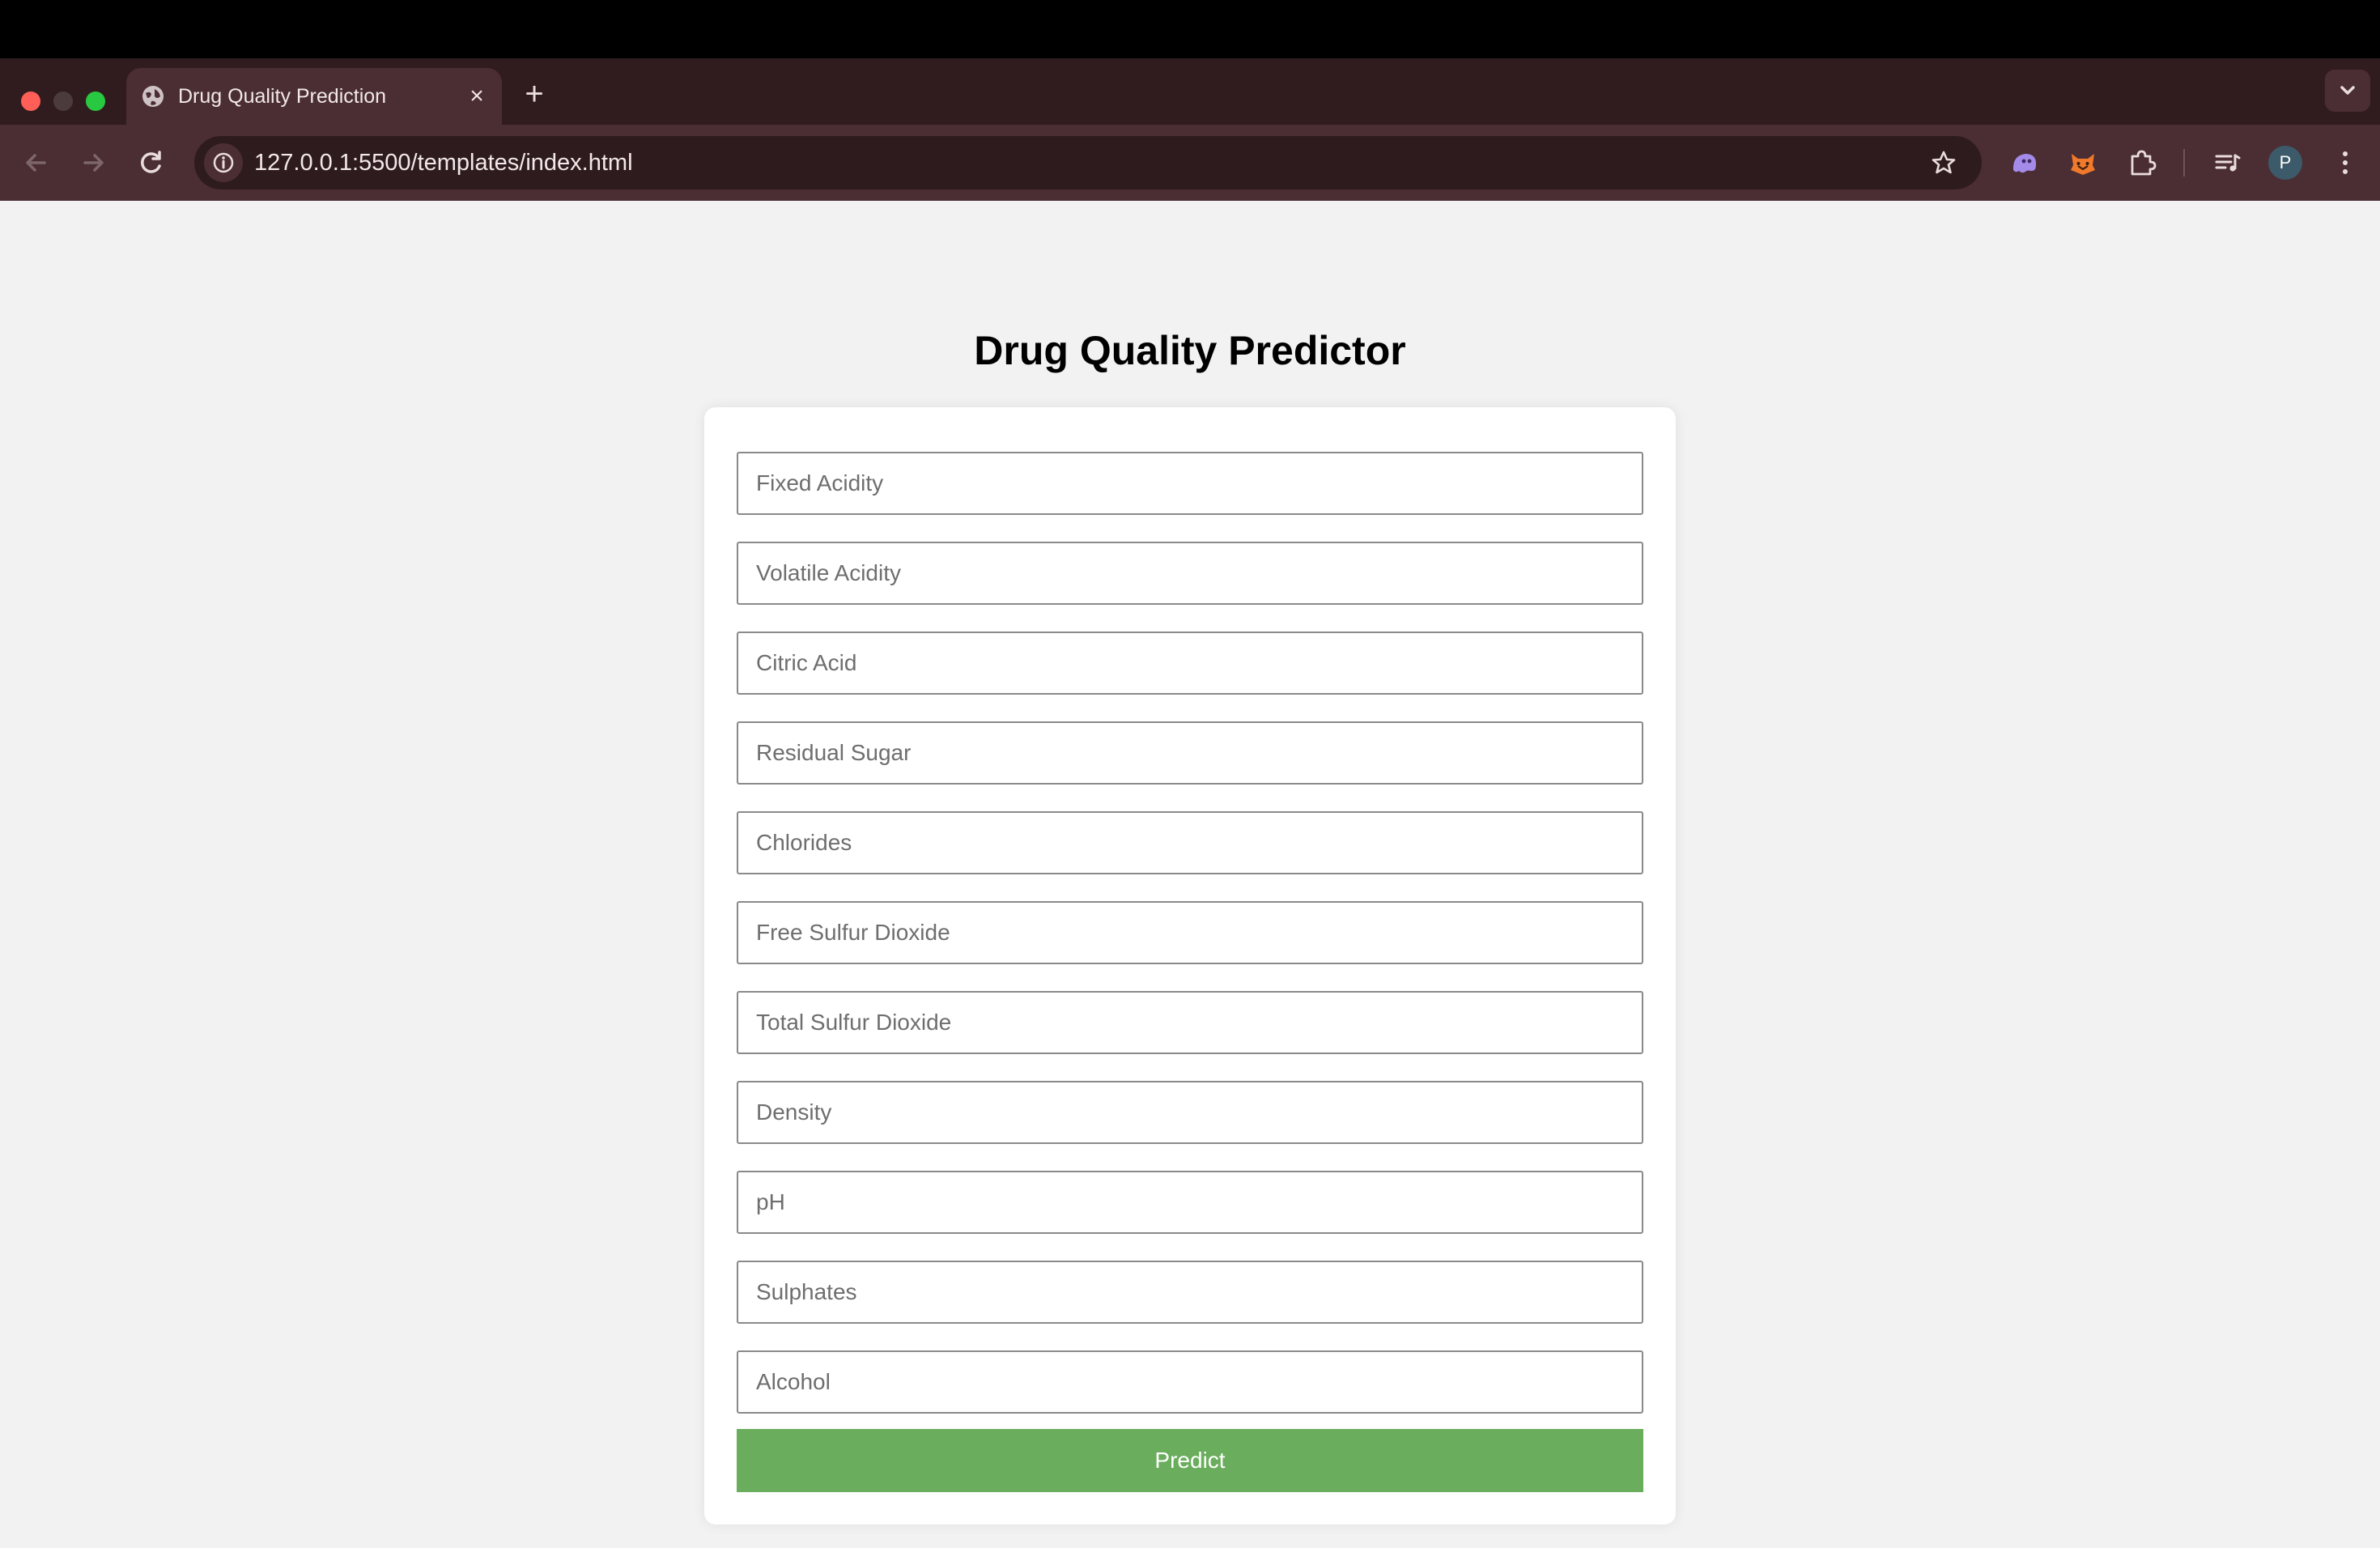 This screenshot has height=1548, width=2380. I want to click on globe-icon, so click(153, 96).